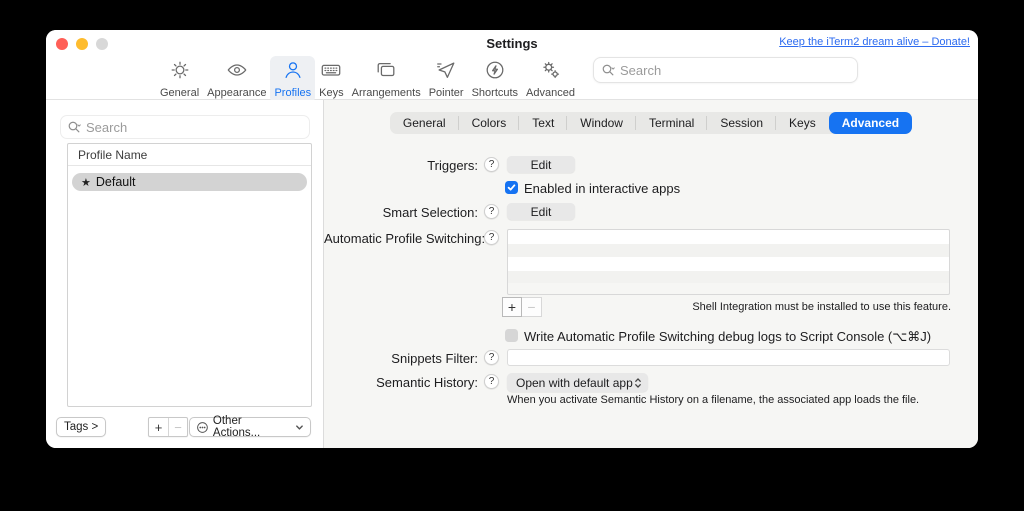 Image resolution: width=1024 pixels, height=511 pixels. Describe the element at coordinates (452, 165) in the screenshot. I see `triggers-label: Triggers:` at that location.